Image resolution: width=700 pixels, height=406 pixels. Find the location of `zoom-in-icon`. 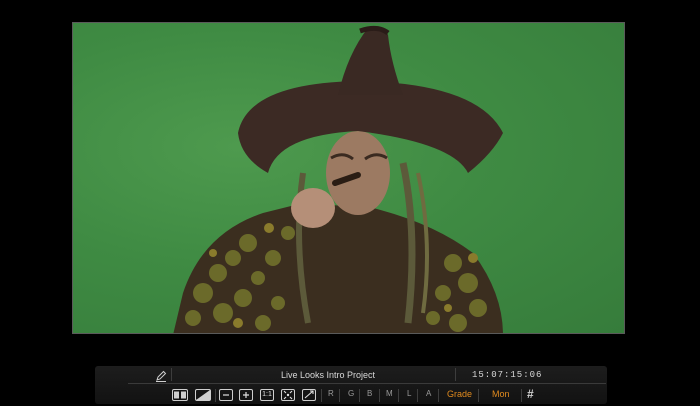

zoom-in-icon is located at coordinates (246, 394).